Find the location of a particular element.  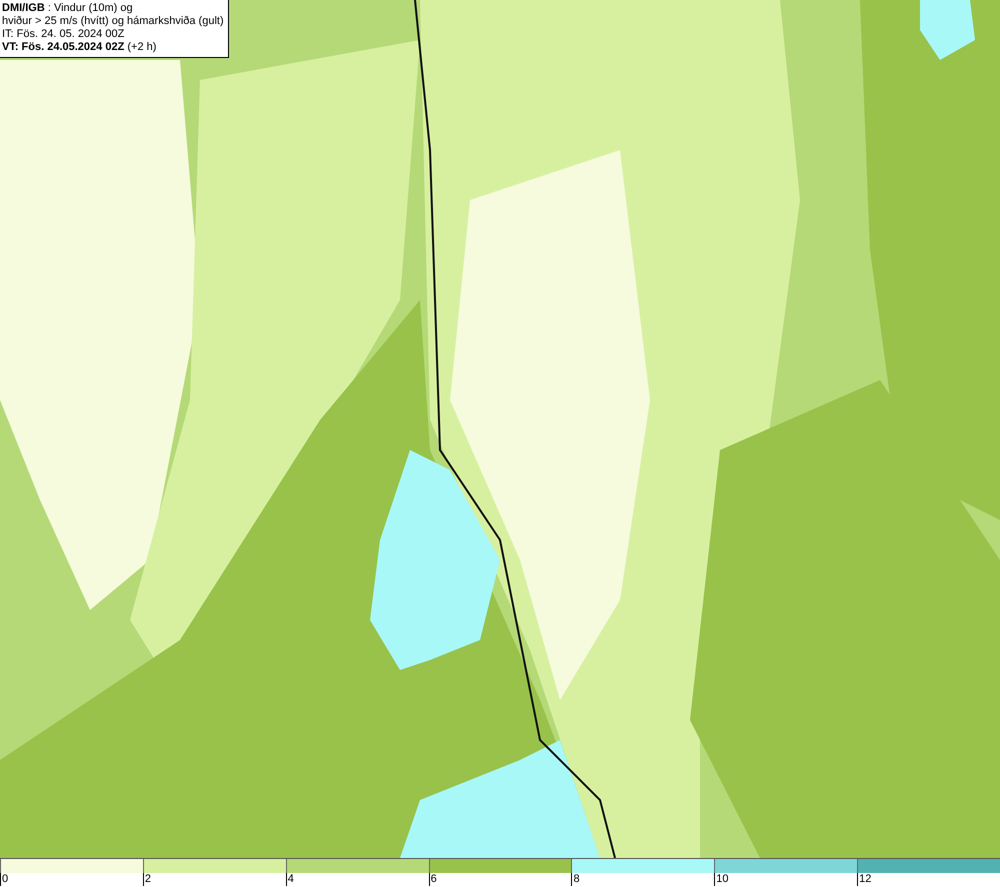

tick-label: 4 is located at coordinates (290, 879).